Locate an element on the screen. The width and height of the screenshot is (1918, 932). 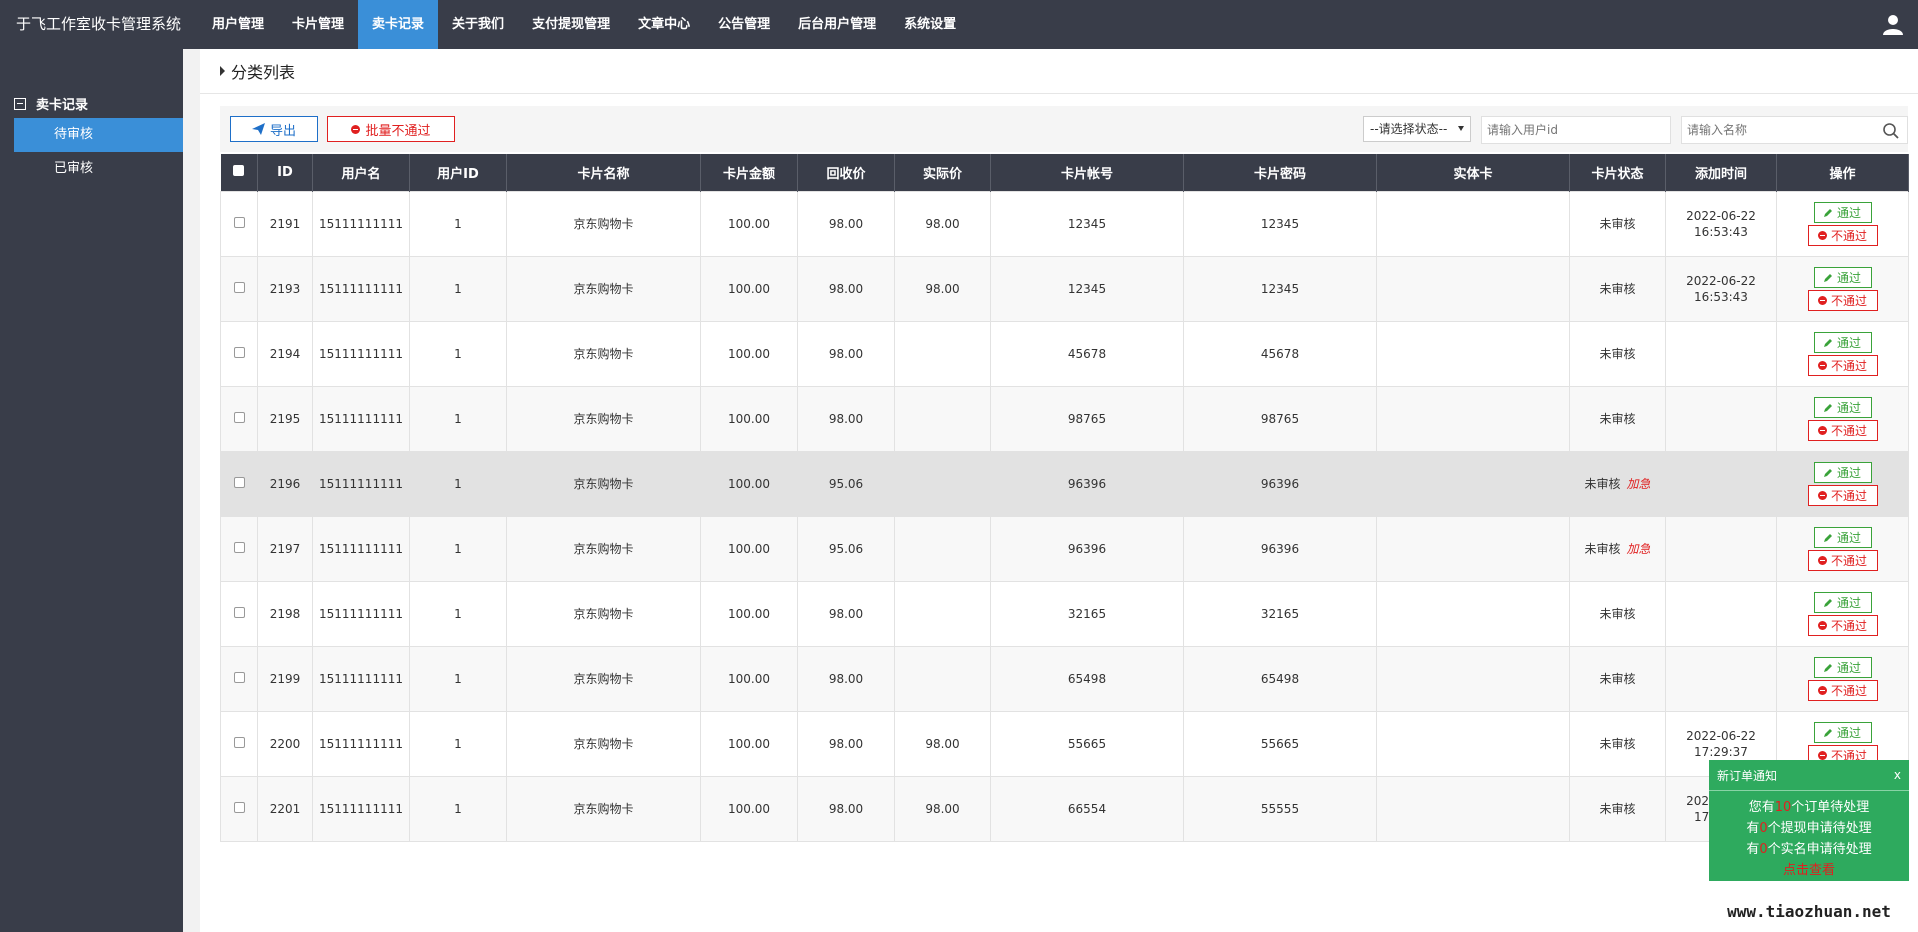
cell-password: 98765 is located at coordinates (1280, 418).